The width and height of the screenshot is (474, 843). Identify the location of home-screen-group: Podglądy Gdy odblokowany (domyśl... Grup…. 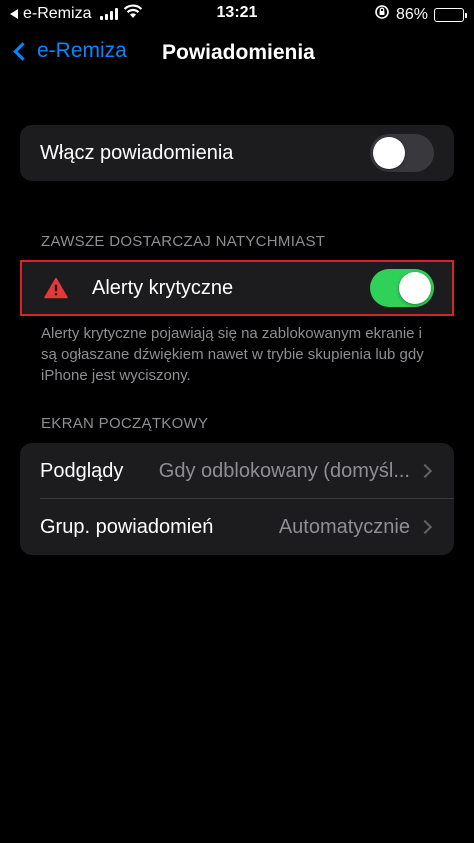
(237, 499).